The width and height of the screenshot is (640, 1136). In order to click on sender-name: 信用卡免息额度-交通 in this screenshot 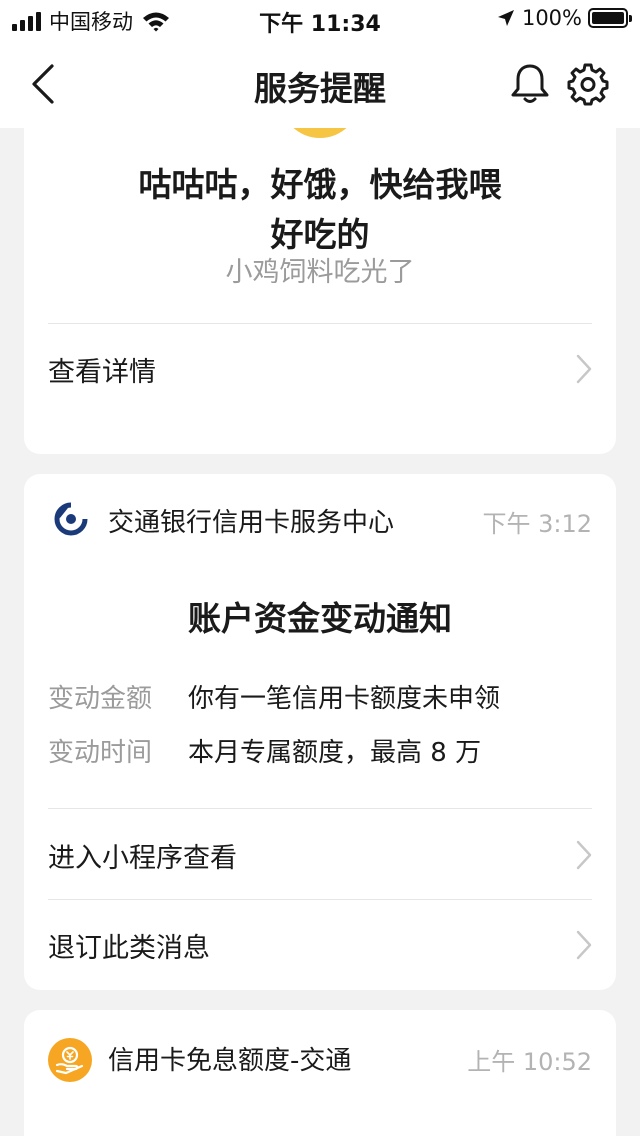, I will do `click(230, 1061)`.